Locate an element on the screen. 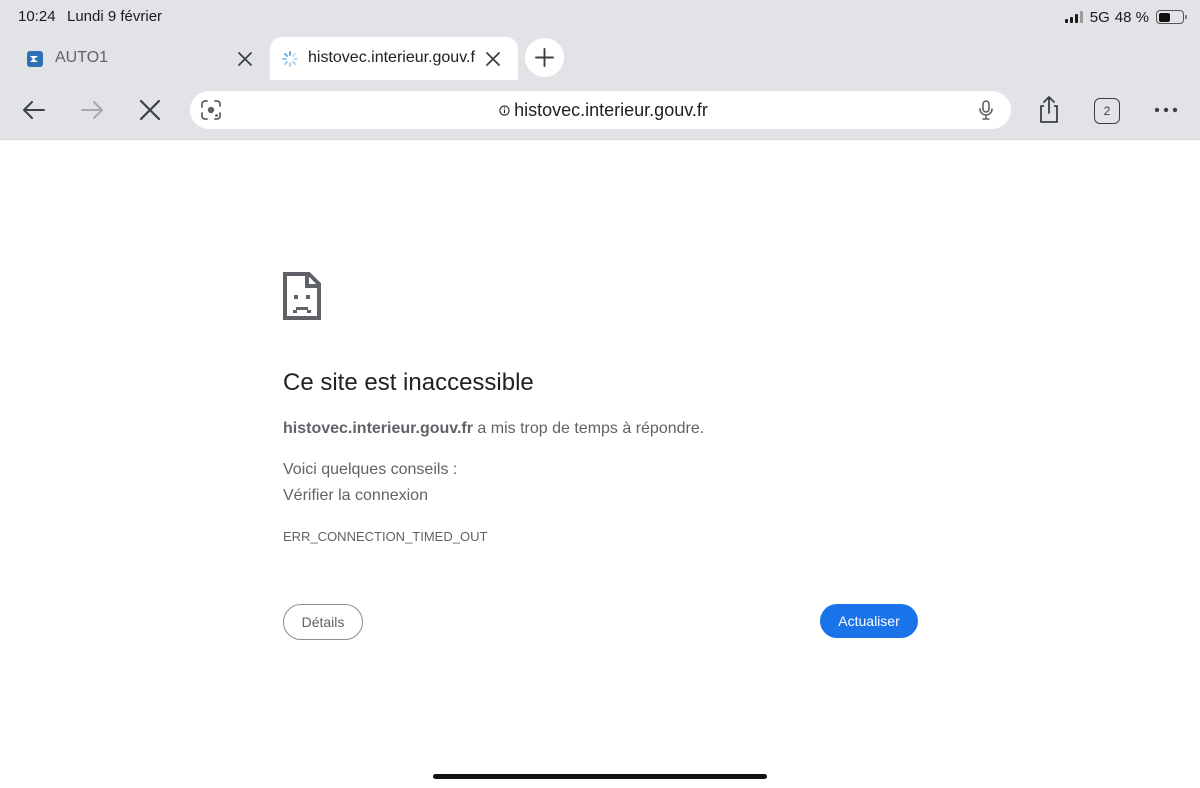  stop-loading-icon is located at coordinates (150, 110).